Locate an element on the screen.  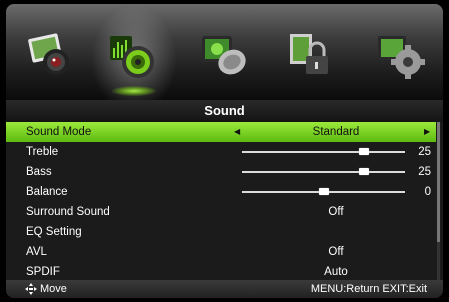
row-label: Bass is located at coordinates (39, 172).